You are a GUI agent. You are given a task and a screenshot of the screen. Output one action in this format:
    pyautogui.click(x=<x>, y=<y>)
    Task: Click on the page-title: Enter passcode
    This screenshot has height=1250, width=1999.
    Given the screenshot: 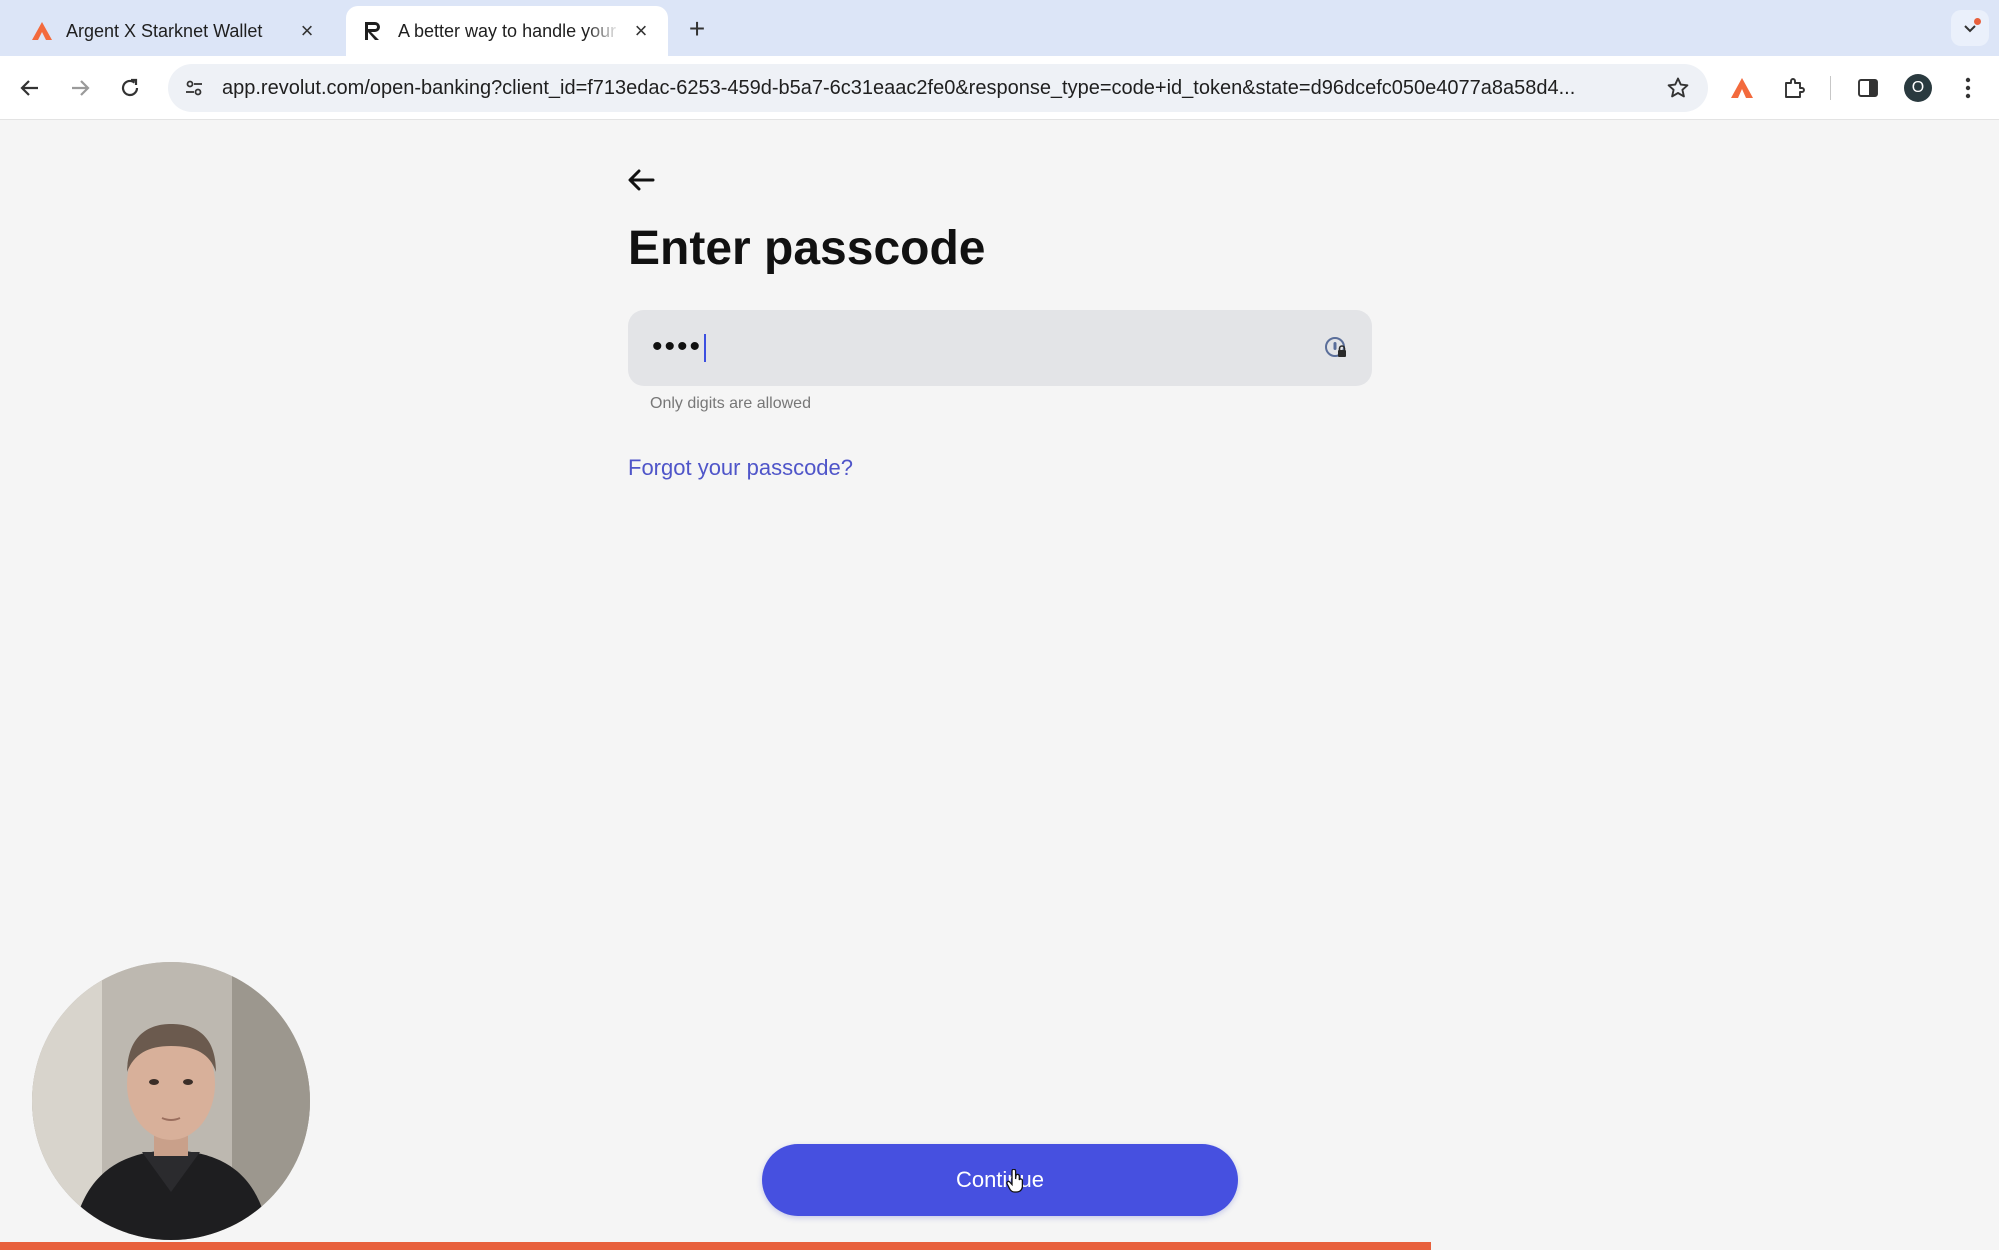 What is the action you would take?
    pyautogui.click(x=807, y=248)
    